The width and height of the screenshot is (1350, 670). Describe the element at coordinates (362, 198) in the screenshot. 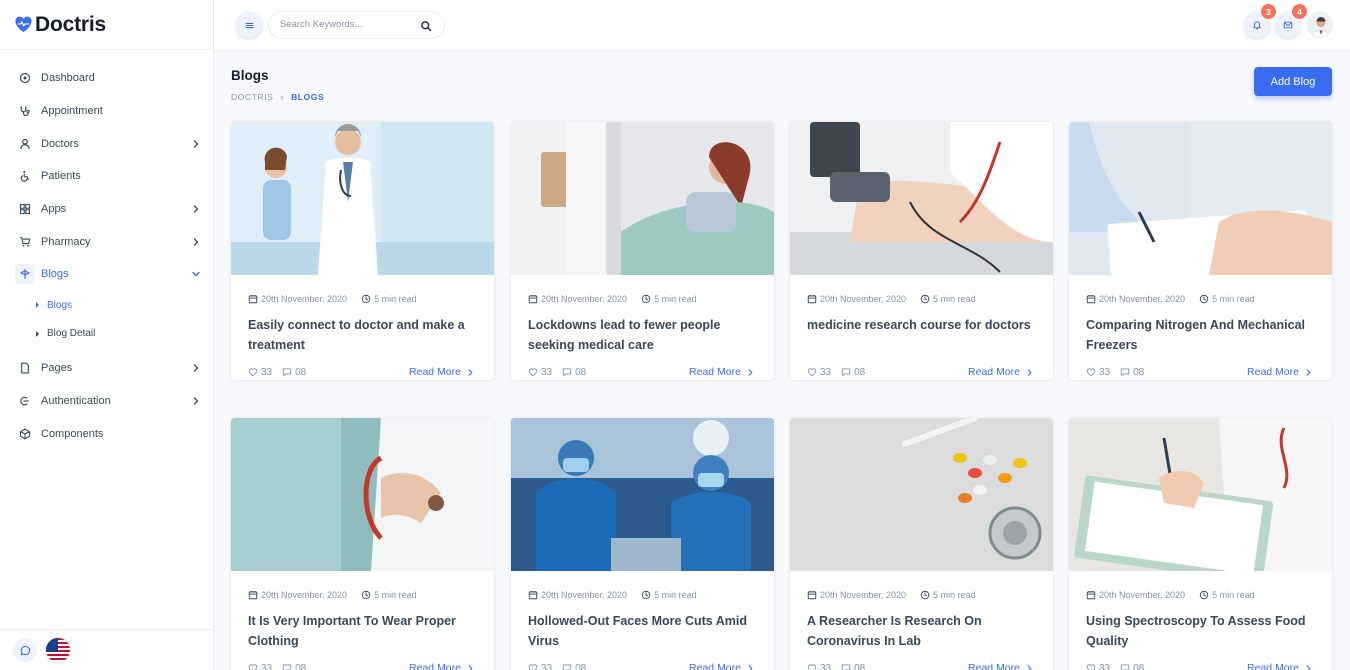

I see `blog-image-doctor-child` at that location.